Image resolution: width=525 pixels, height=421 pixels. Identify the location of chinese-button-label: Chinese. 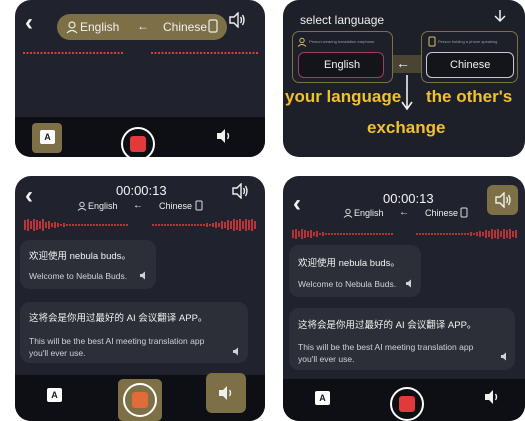
(470, 65).